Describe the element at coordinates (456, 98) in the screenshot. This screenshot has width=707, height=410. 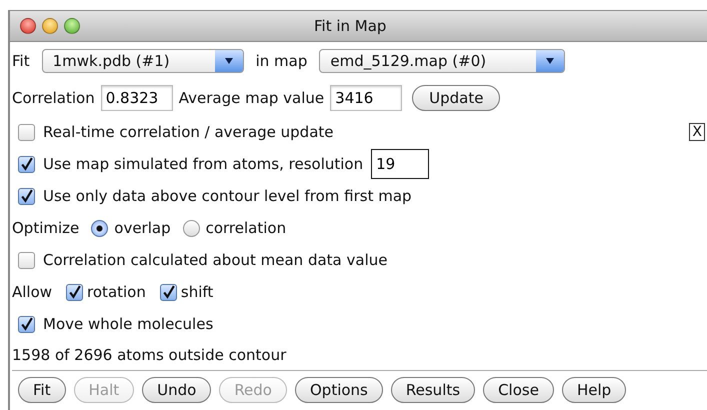
I see `update-button: Update` at that location.